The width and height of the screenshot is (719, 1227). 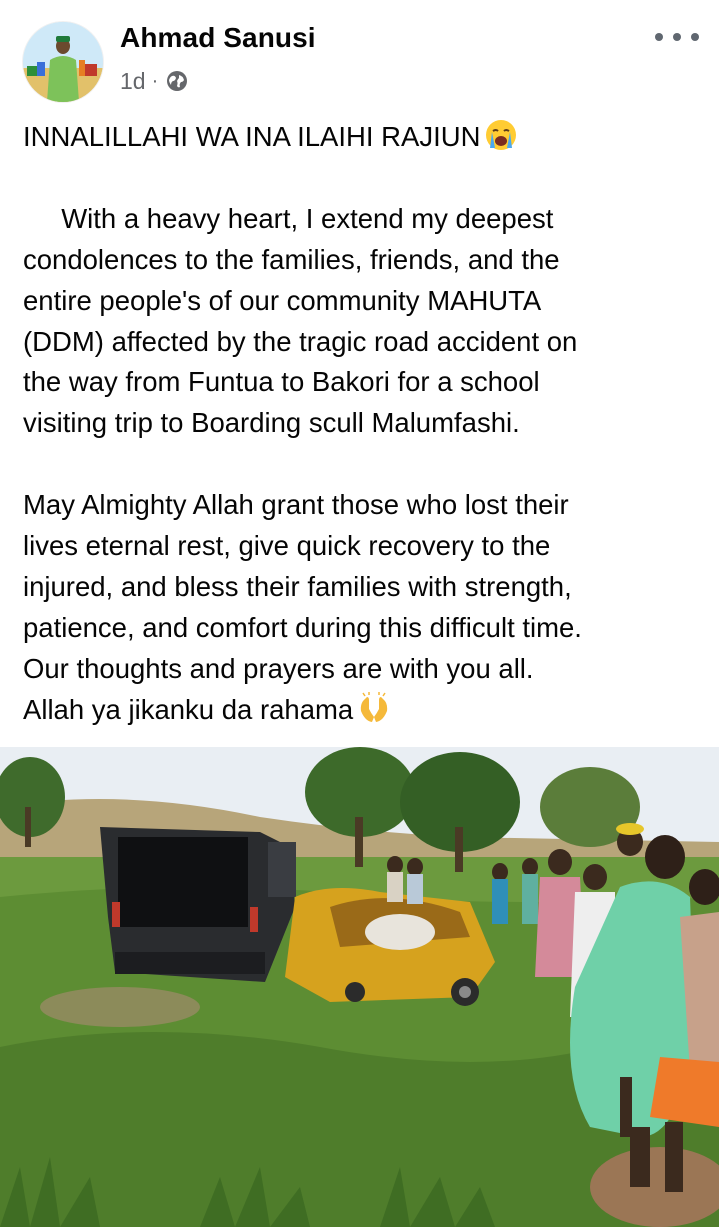 What do you see at coordinates (177, 81) in the screenshot?
I see `globe-icon` at bounding box center [177, 81].